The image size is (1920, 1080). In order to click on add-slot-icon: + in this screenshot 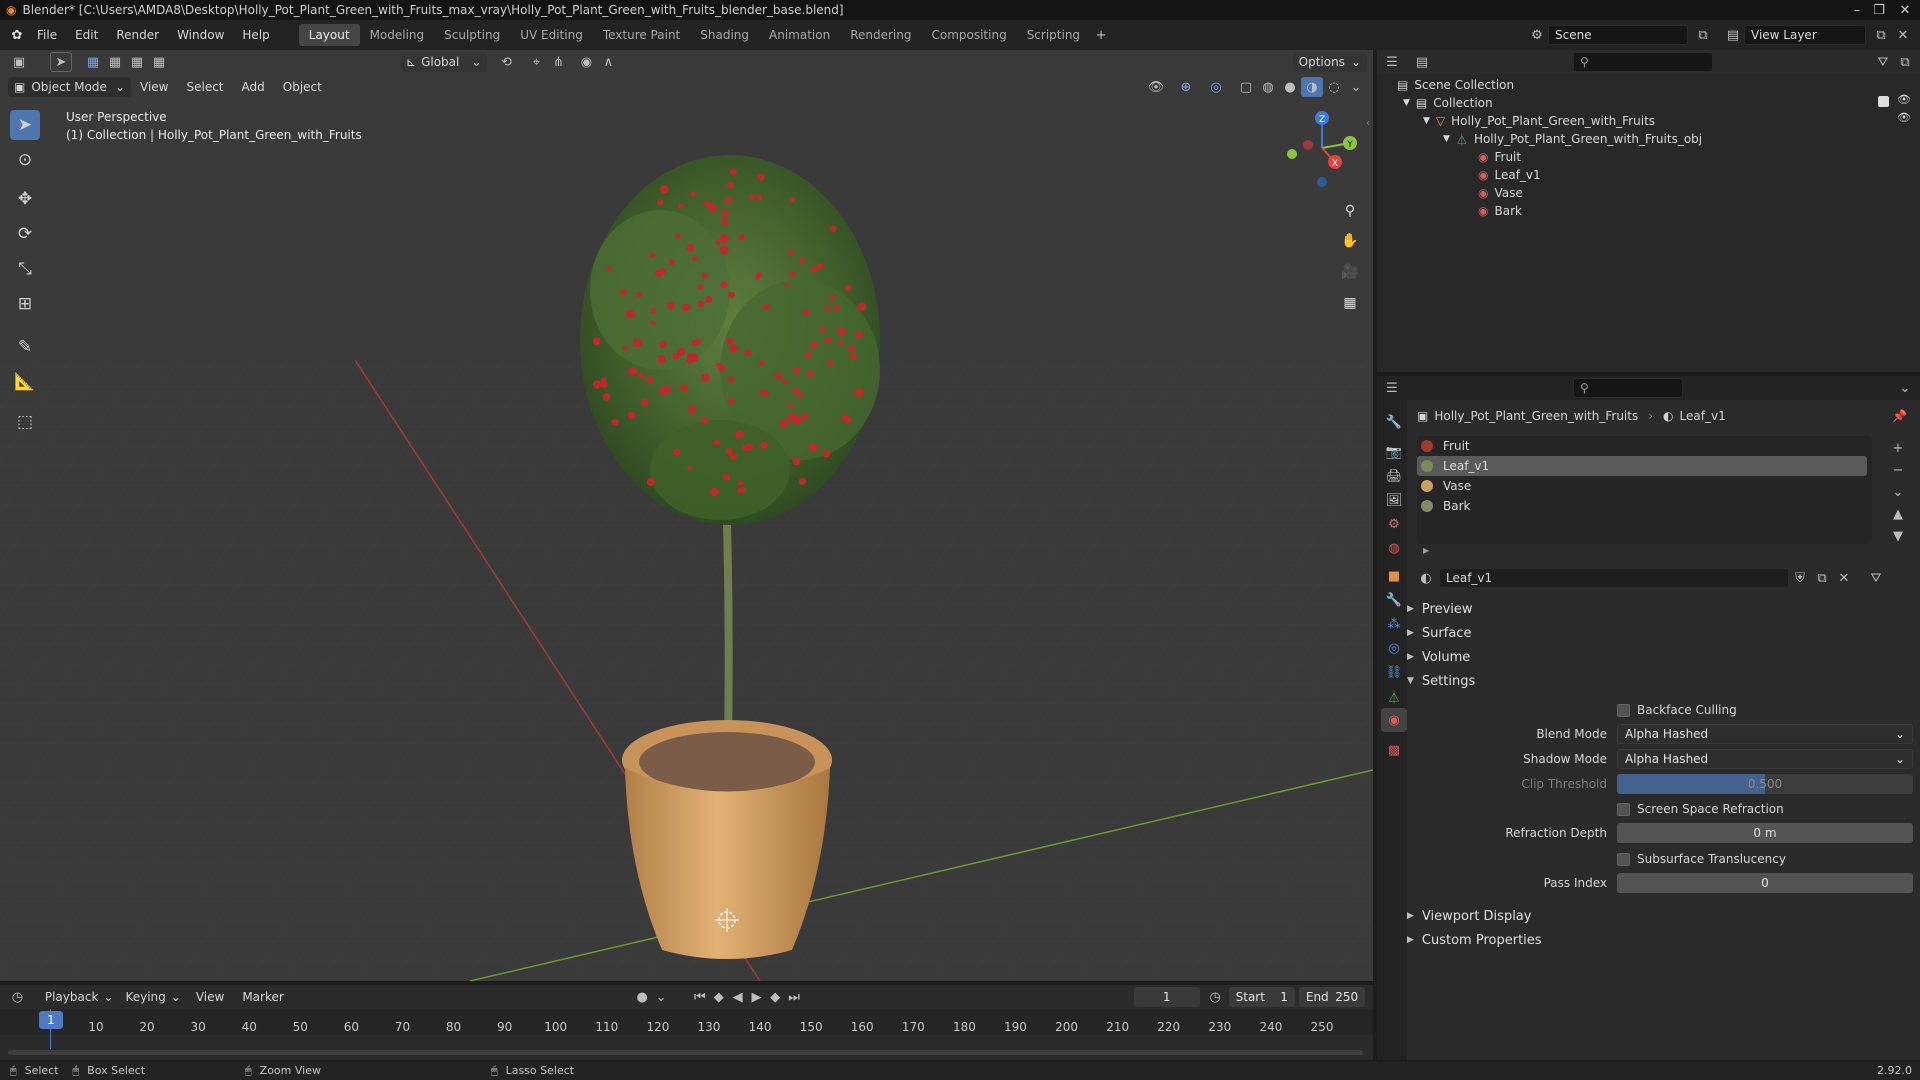, I will do `click(1898, 448)`.